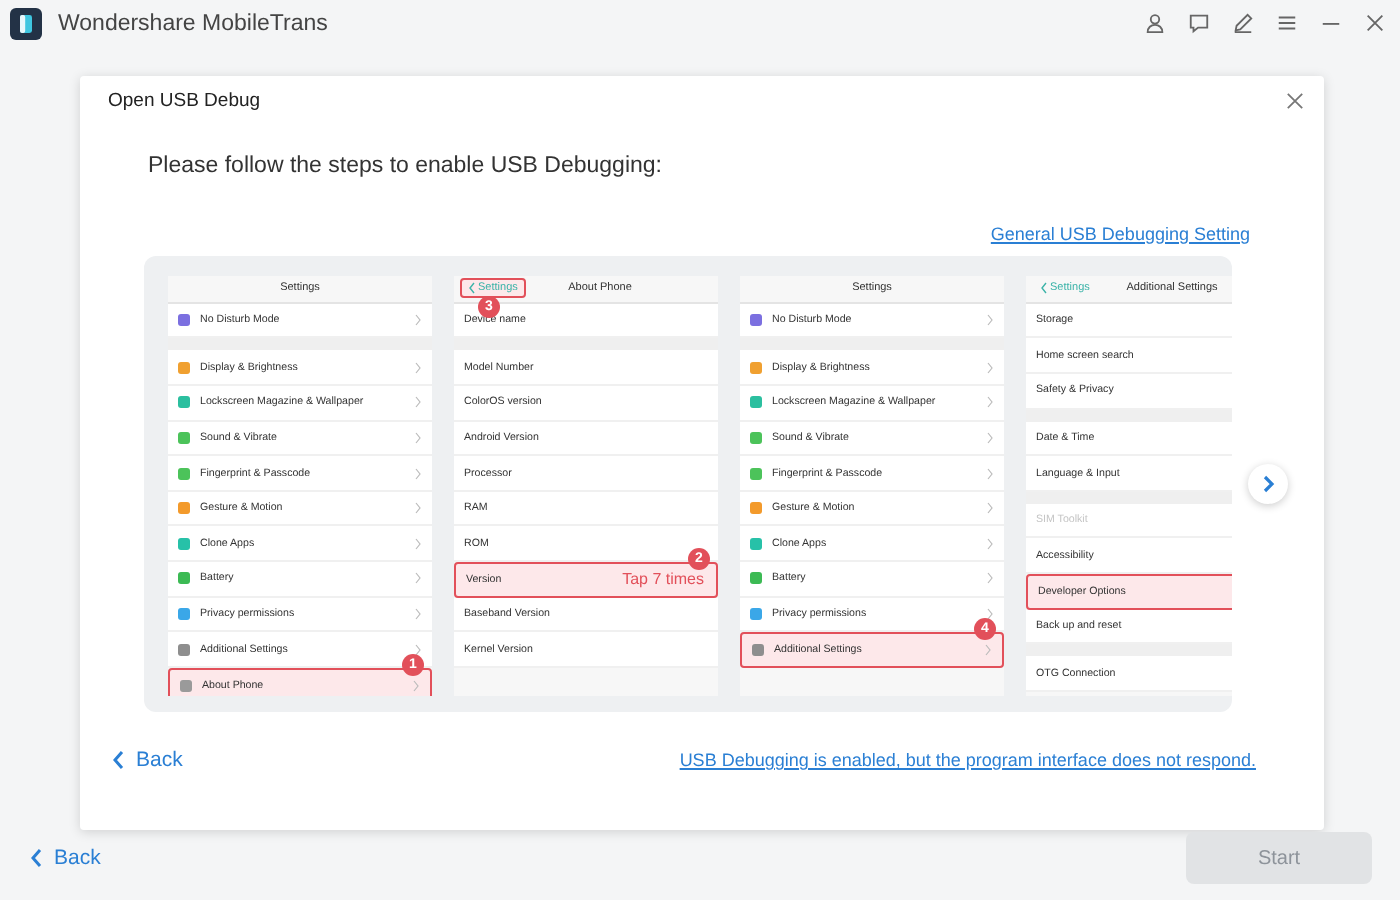 The width and height of the screenshot is (1400, 900). I want to click on app-logo-icon, so click(26, 23).